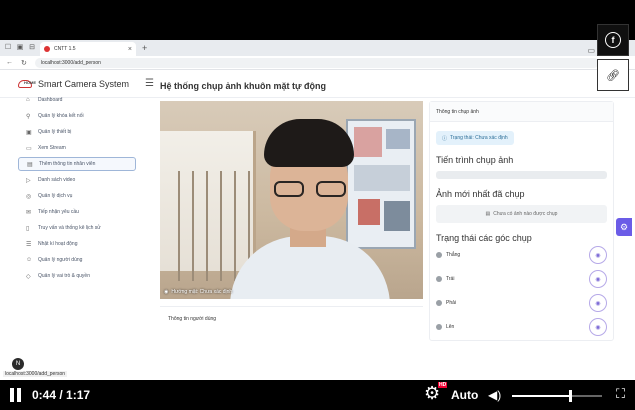  I want to click on face-direction-icon: ◉, so click(166, 292).